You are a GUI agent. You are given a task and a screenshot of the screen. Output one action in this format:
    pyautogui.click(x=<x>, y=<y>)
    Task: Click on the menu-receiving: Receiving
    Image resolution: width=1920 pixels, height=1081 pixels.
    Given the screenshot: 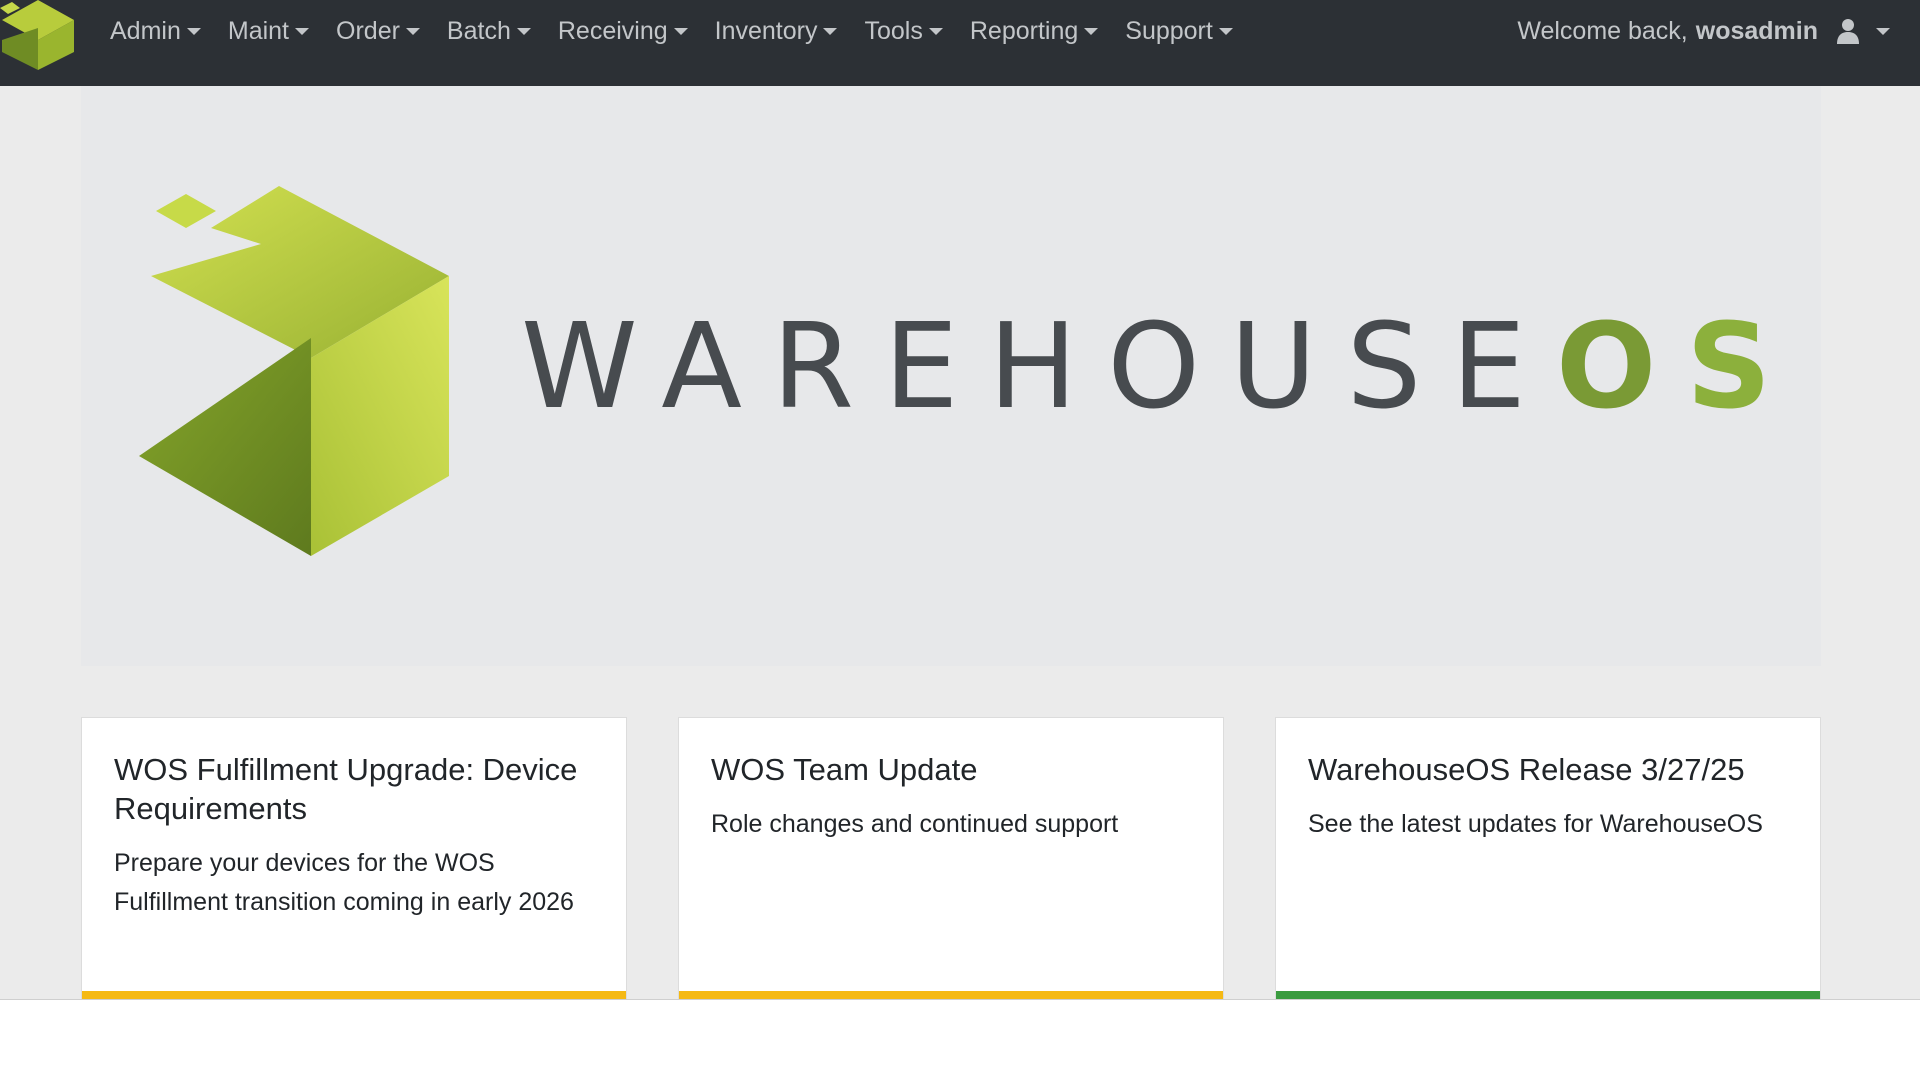 What is the action you would take?
    pyautogui.click(x=623, y=31)
    